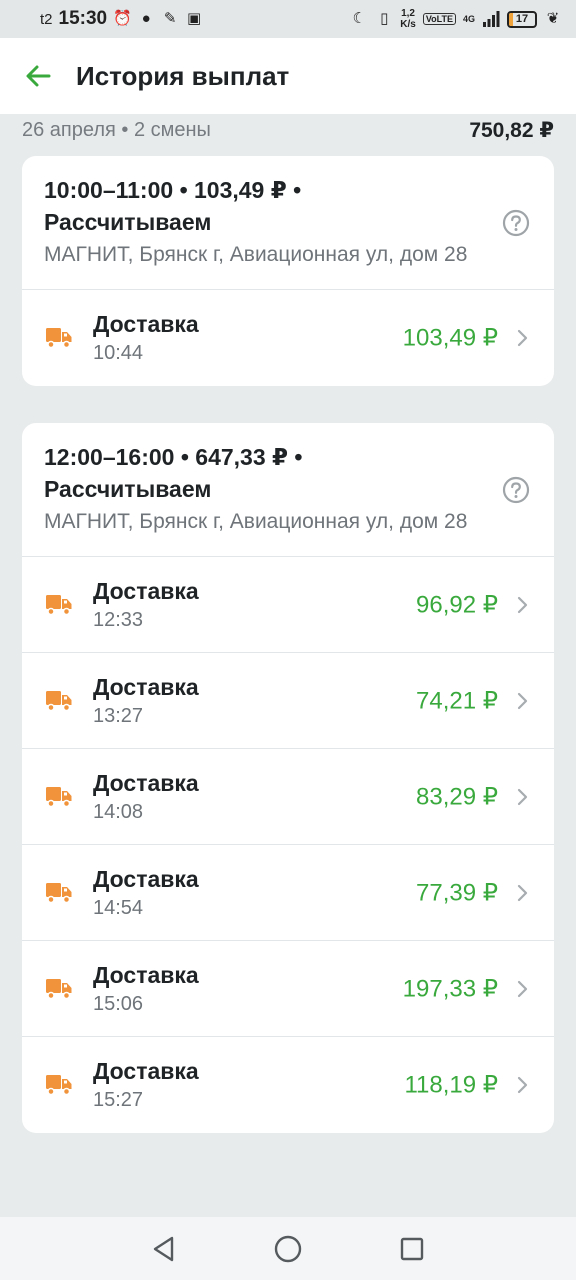 The image size is (576, 1280). I want to click on item-time: 12:33, so click(118, 619).